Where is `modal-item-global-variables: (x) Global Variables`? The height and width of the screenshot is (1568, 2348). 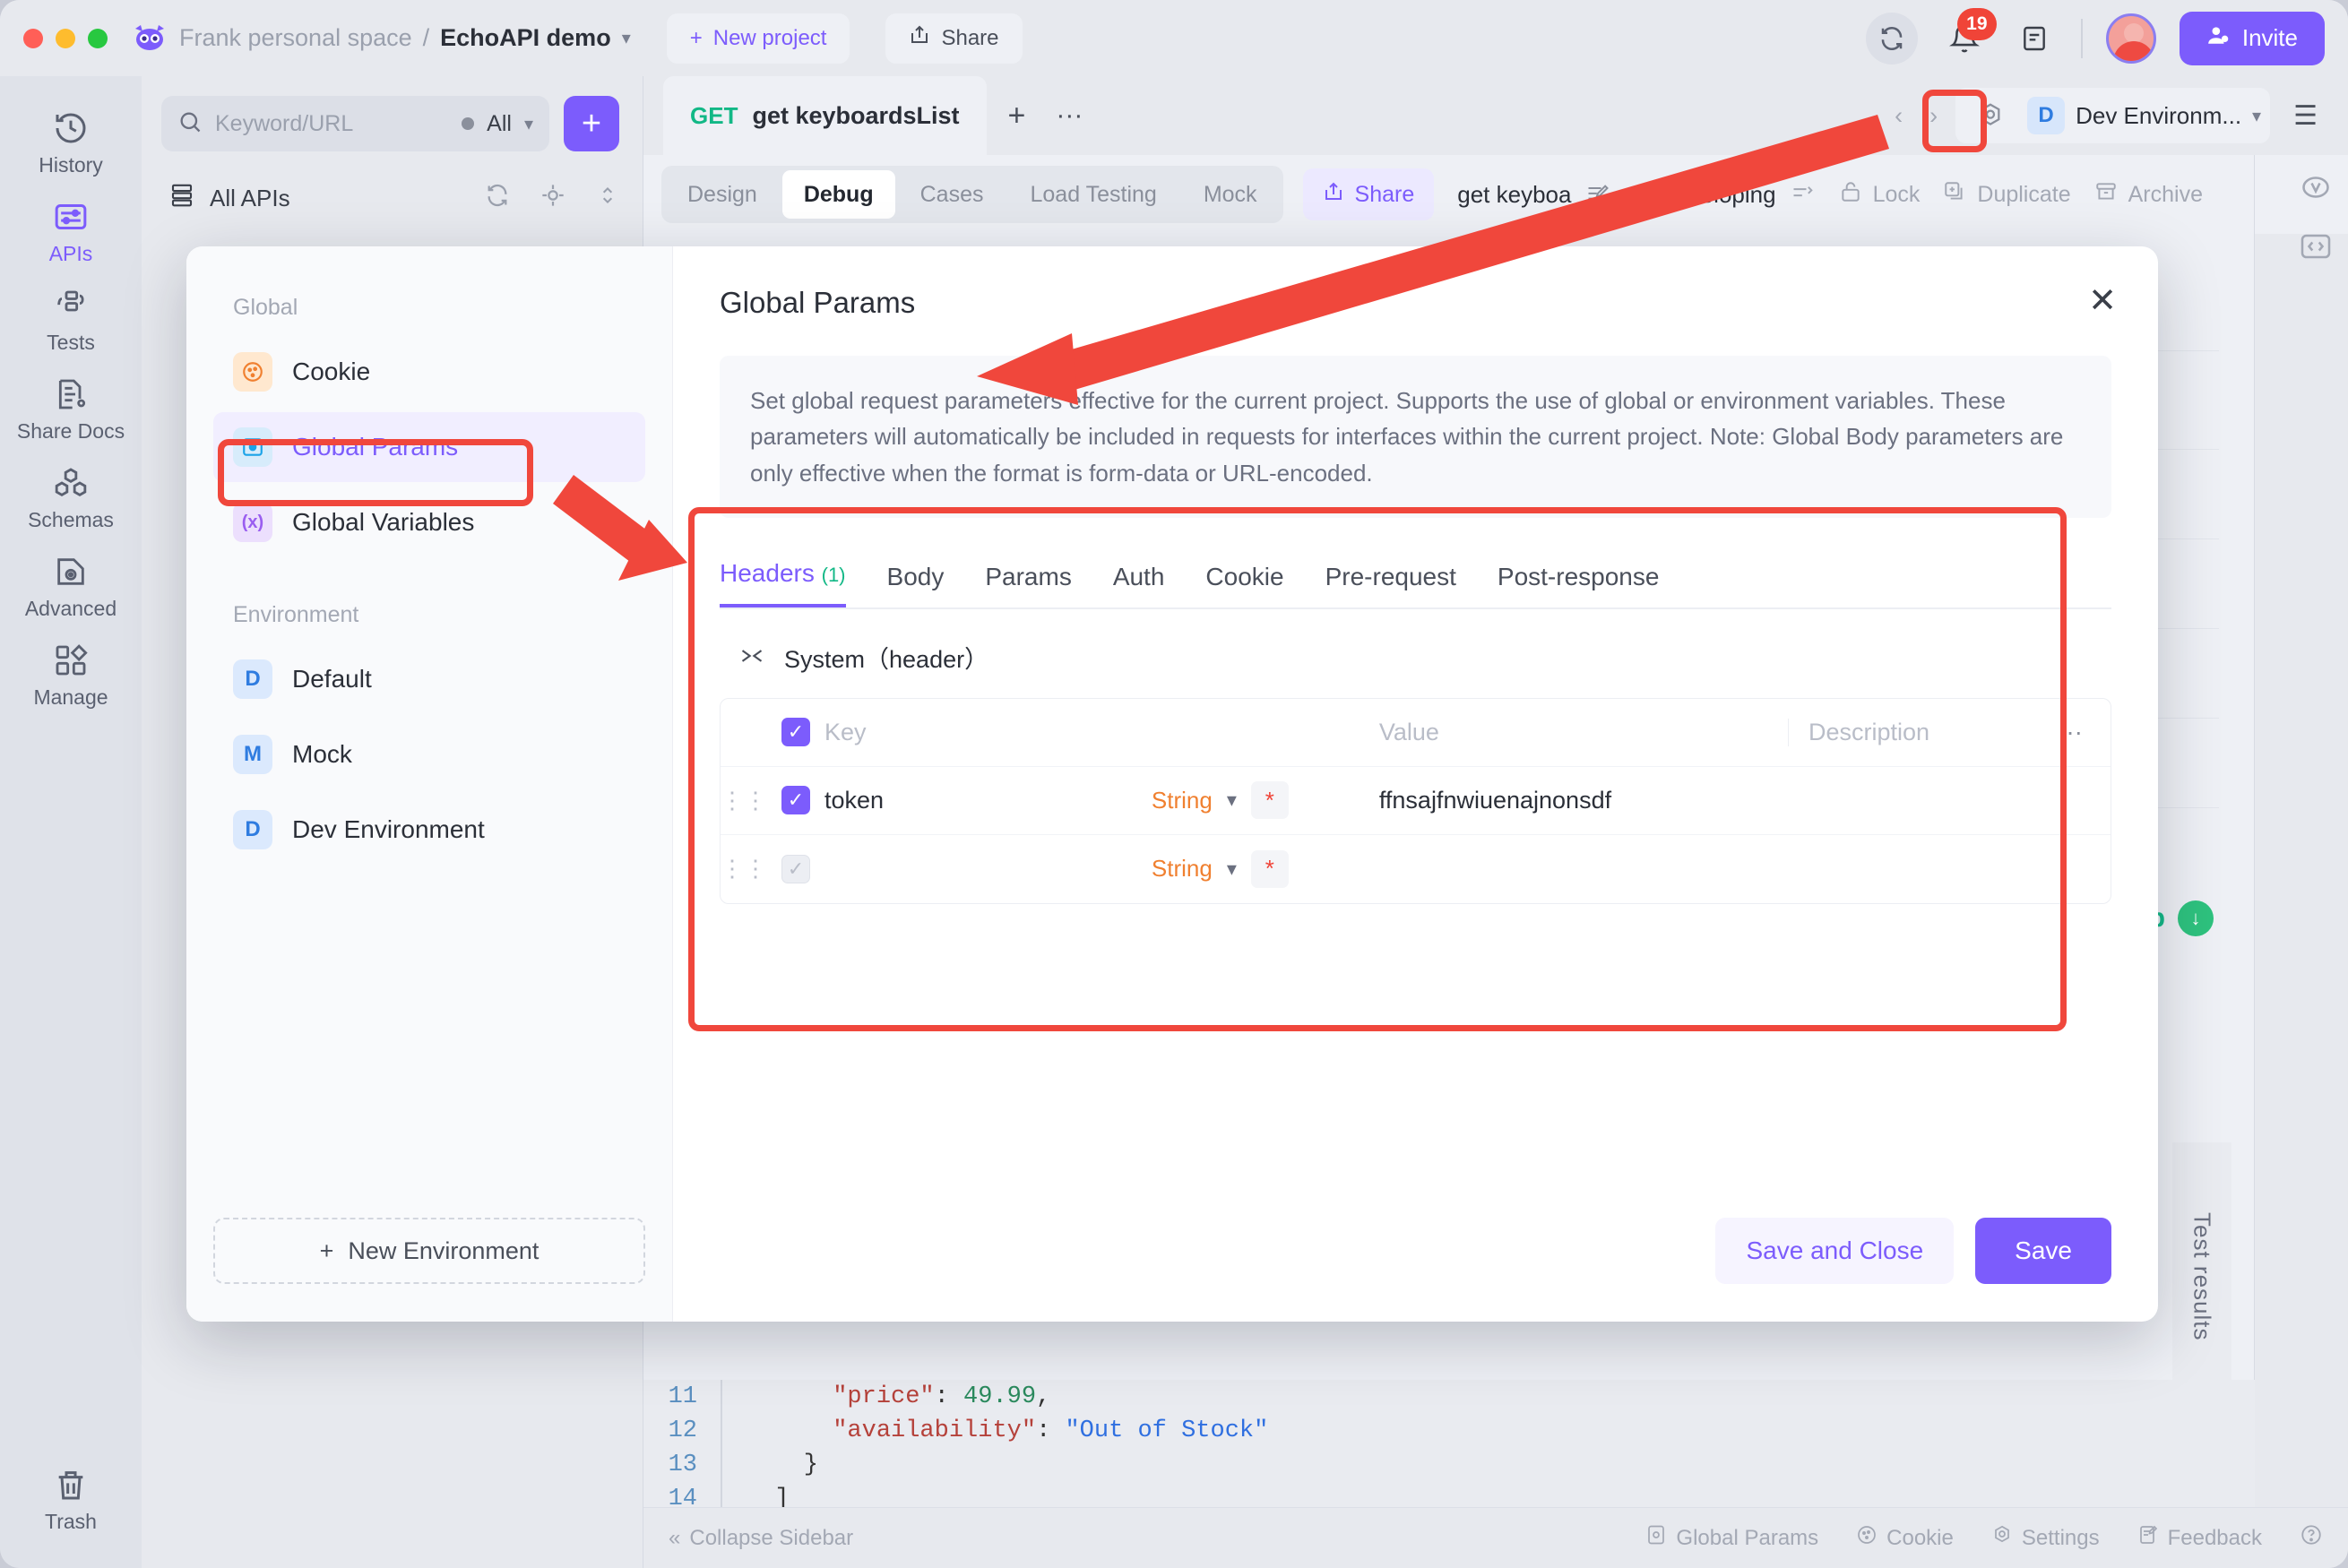
modal-item-global-variables: (x) Global Variables is located at coordinates (429, 522).